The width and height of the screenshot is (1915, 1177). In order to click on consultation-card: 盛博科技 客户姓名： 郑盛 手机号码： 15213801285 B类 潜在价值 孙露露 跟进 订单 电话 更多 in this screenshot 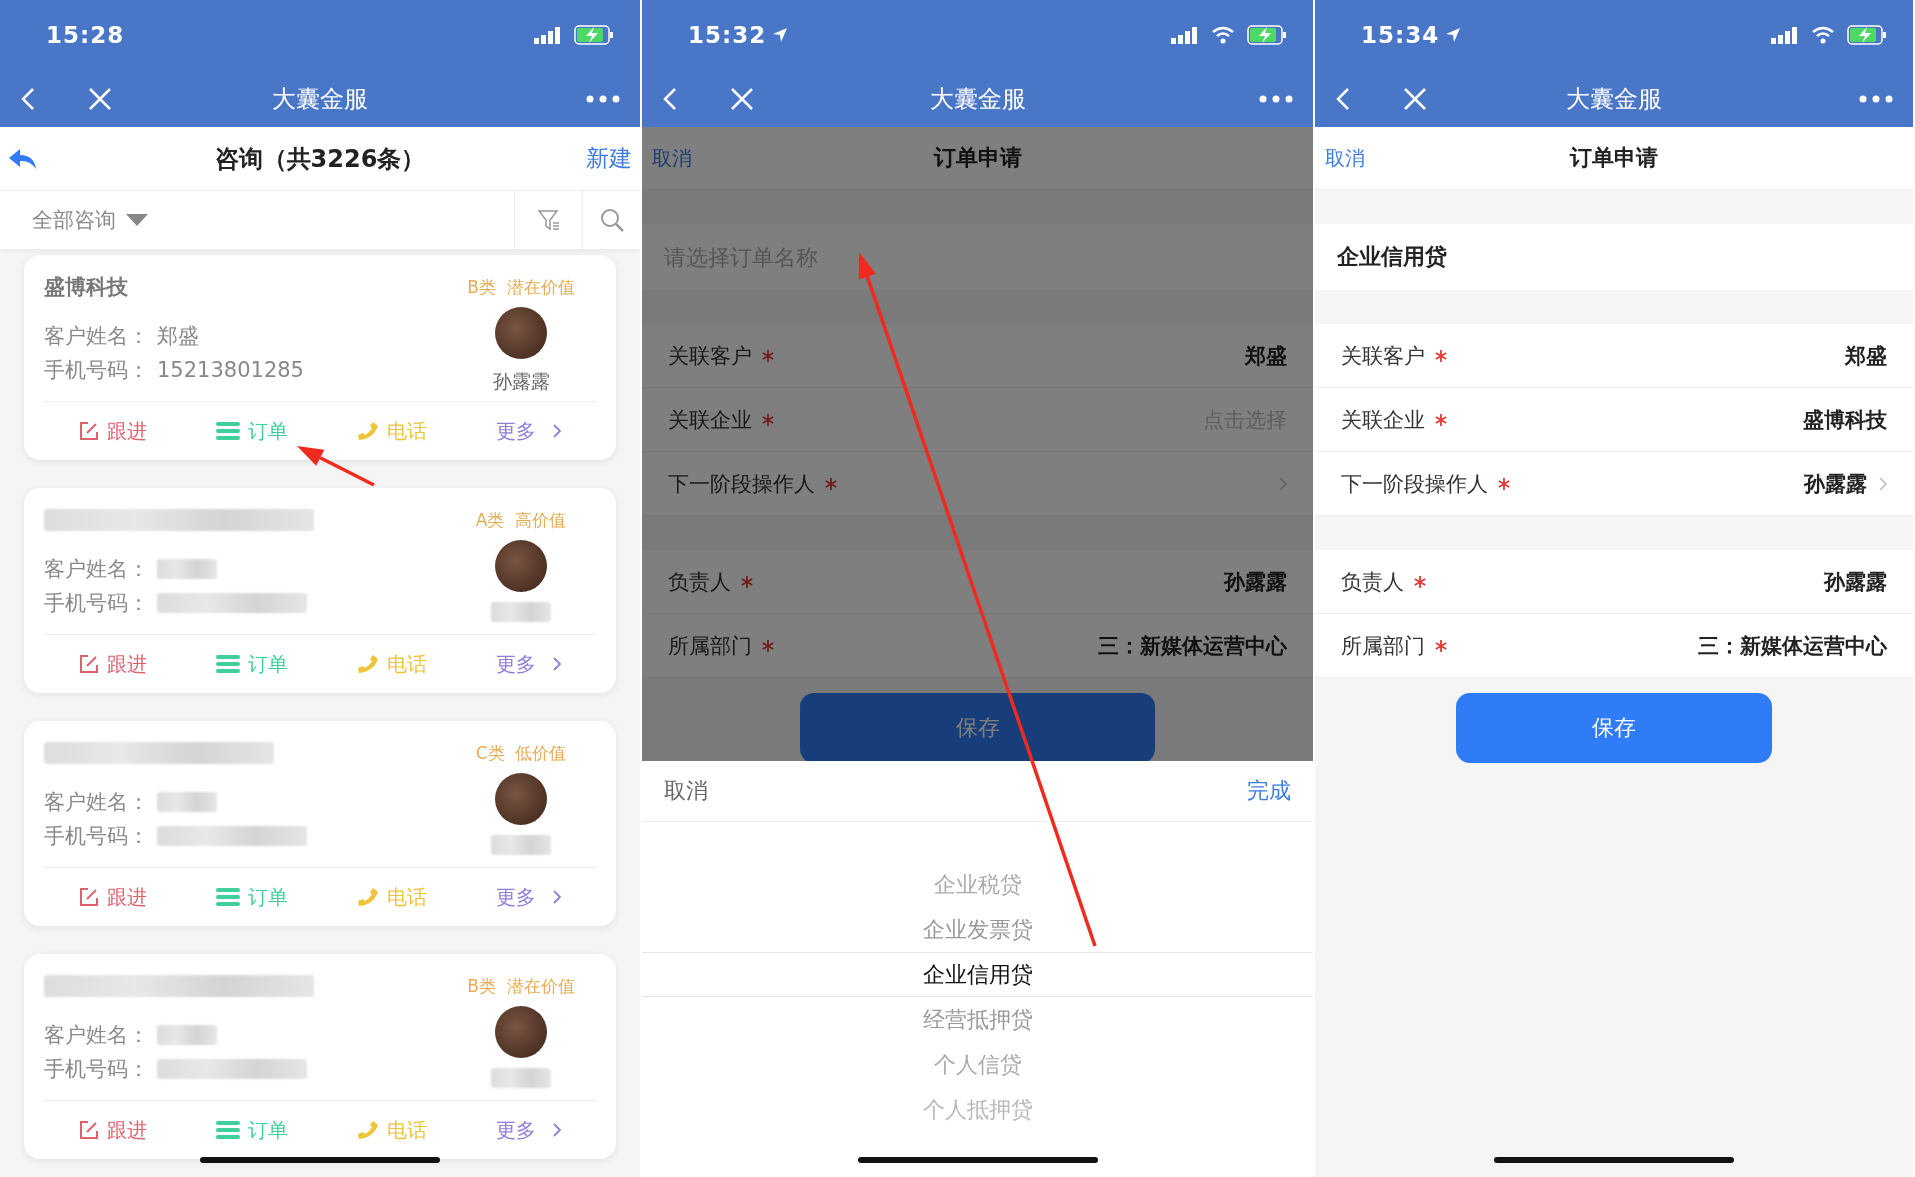, I will do `click(320, 357)`.